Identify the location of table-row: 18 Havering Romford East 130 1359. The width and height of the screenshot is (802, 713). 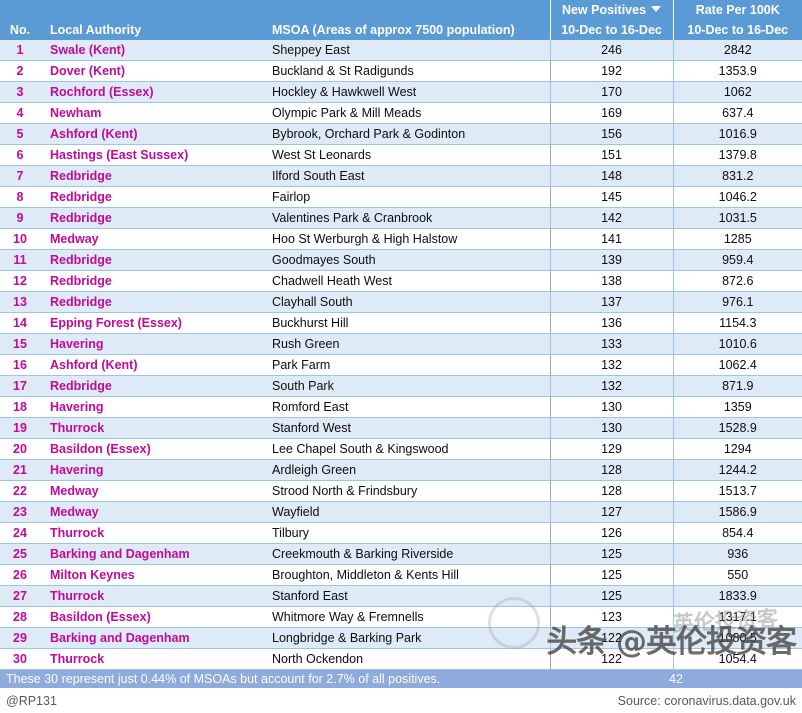
(401, 407).